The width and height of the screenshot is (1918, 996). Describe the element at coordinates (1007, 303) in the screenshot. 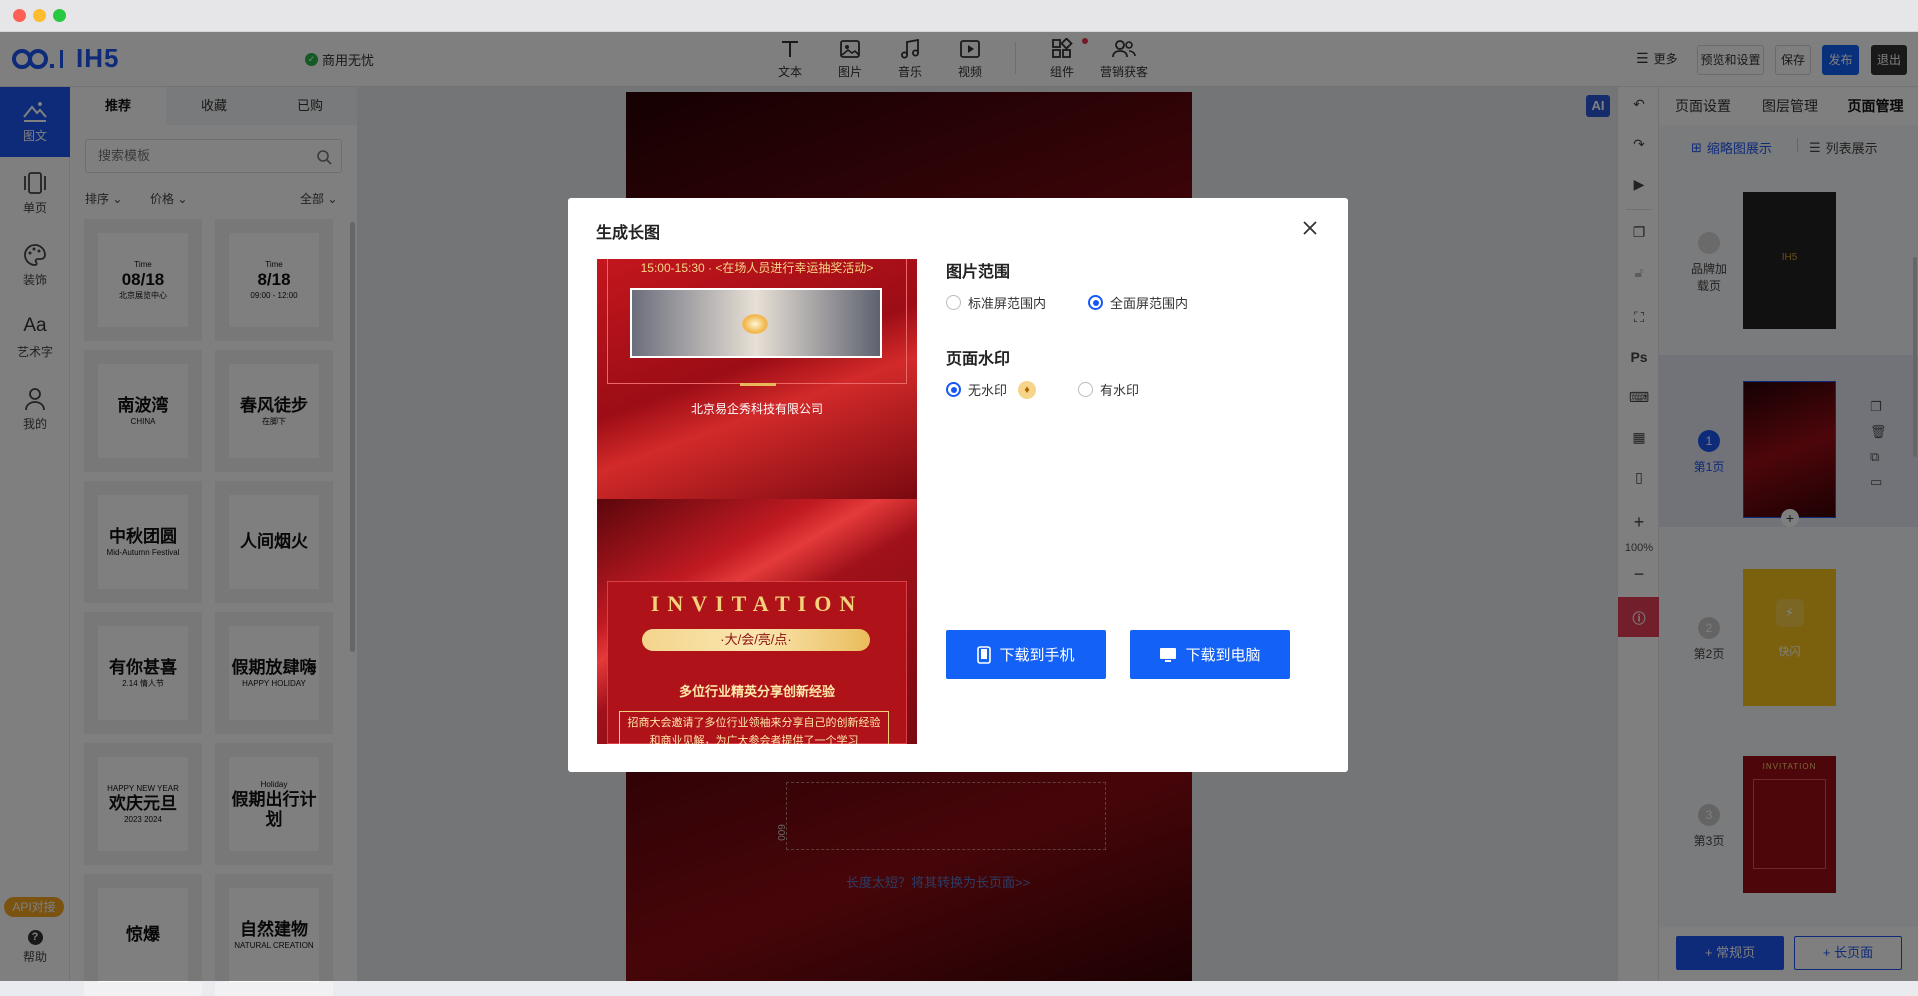

I see `range-option-label: 标准屏范围内` at that location.